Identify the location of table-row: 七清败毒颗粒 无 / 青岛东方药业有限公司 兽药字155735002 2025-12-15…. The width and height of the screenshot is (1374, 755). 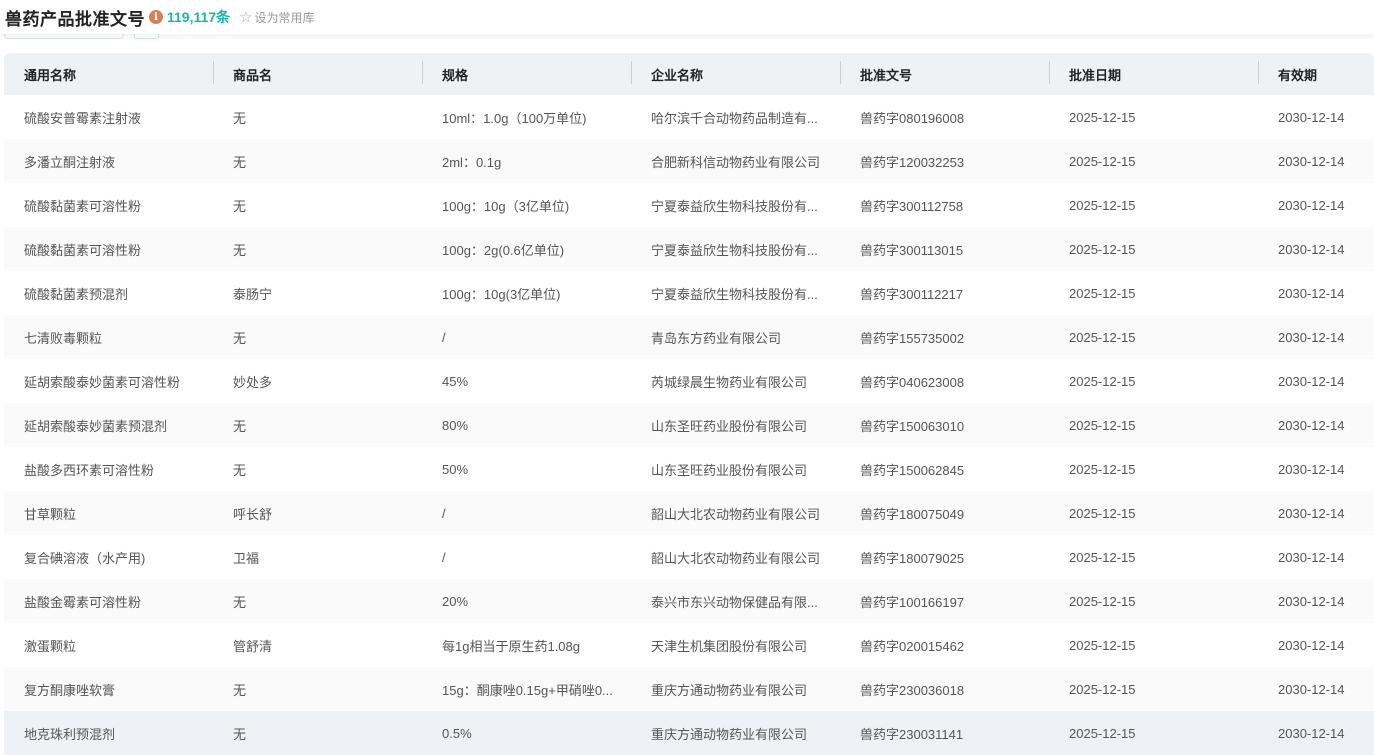
(689, 337).